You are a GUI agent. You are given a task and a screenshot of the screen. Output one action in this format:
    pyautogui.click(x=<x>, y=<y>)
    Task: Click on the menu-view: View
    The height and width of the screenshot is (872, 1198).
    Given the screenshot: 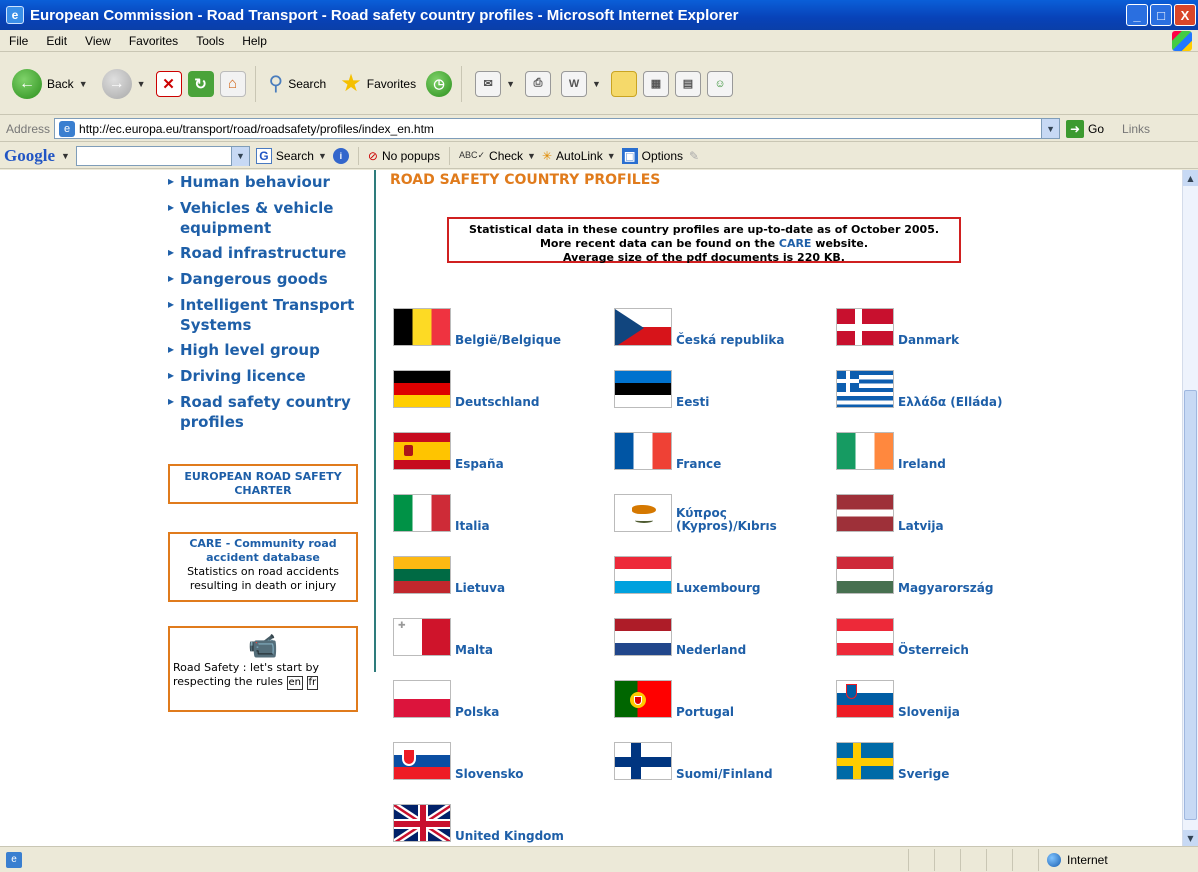 What is the action you would take?
    pyautogui.click(x=98, y=41)
    